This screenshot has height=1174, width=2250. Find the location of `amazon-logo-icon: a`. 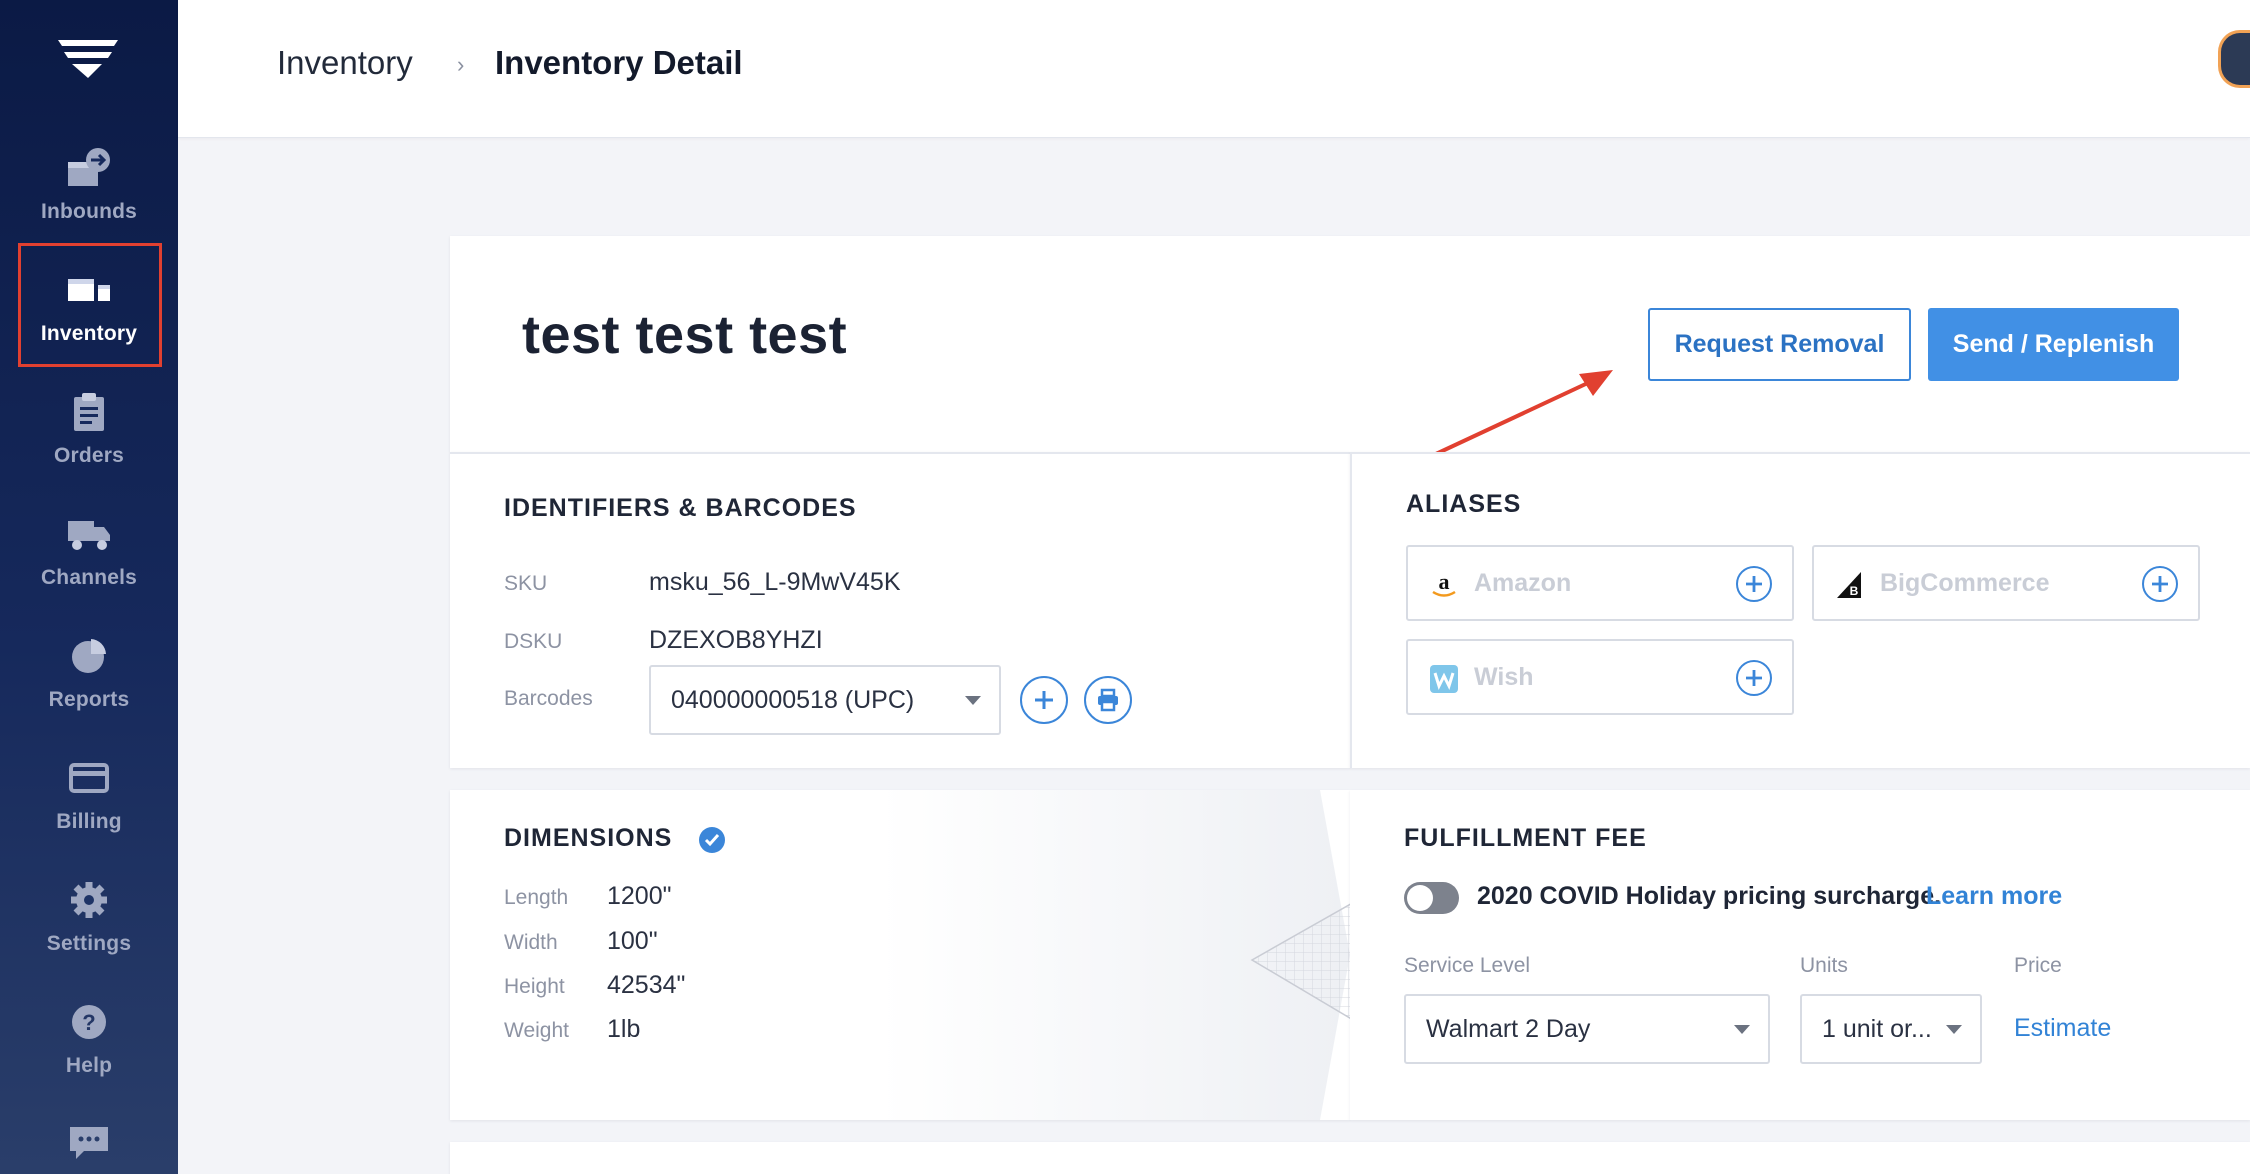

amazon-logo-icon: a is located at coordinates (1444, 585).